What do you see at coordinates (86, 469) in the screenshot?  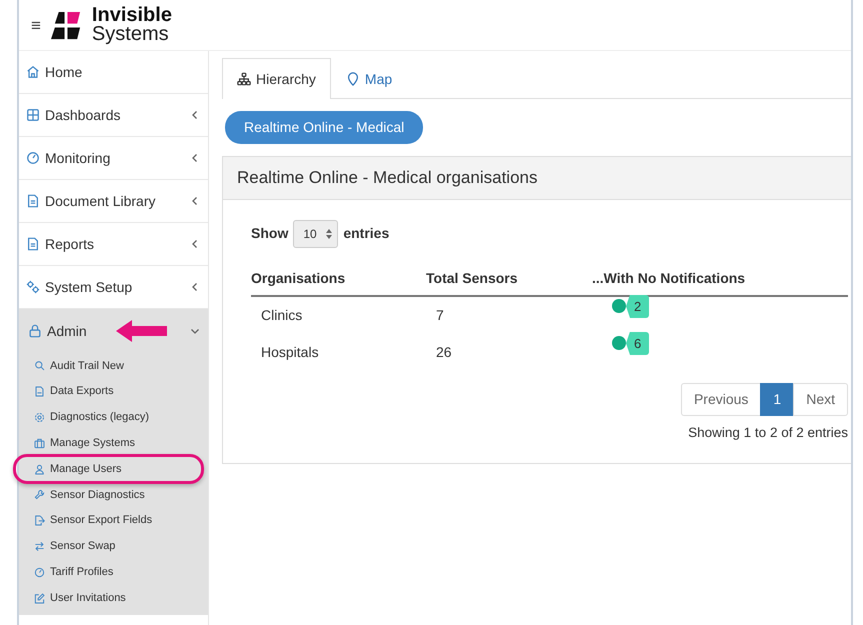 I see `submenu-label: Manage Users` at bounding box center [86, 469].